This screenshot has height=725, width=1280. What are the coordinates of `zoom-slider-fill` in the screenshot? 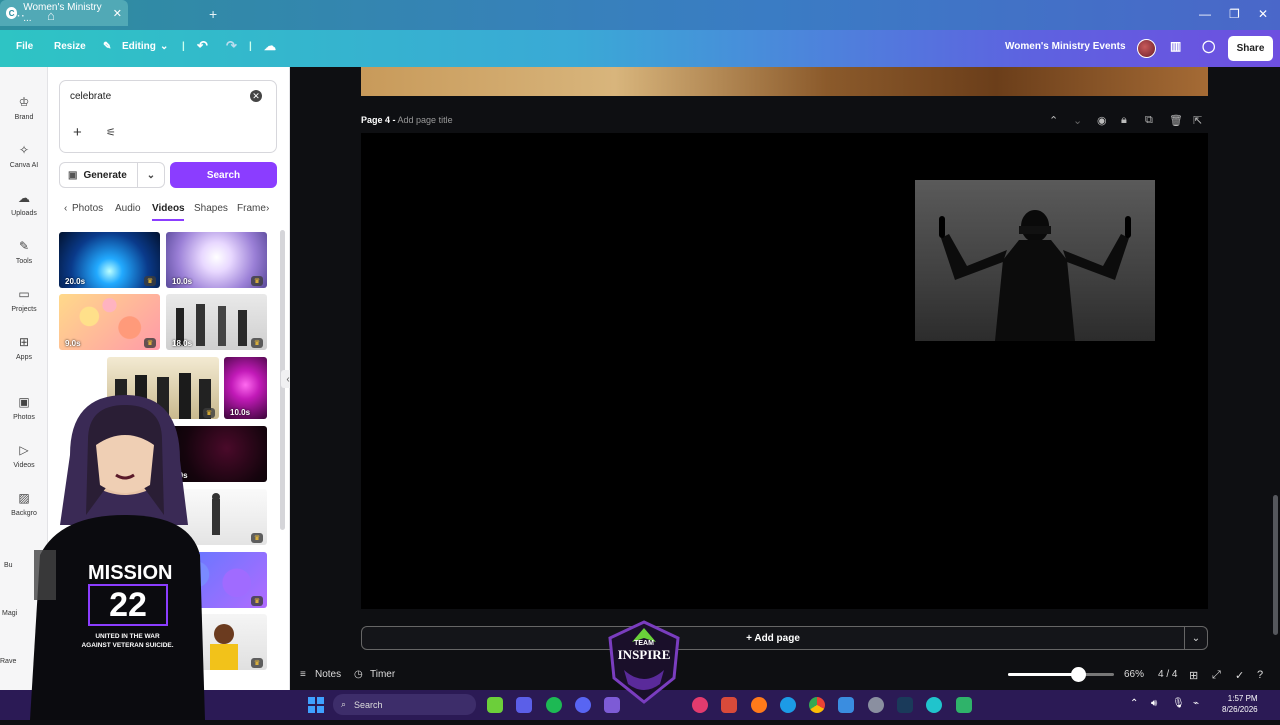 It's located at (1043, 674).